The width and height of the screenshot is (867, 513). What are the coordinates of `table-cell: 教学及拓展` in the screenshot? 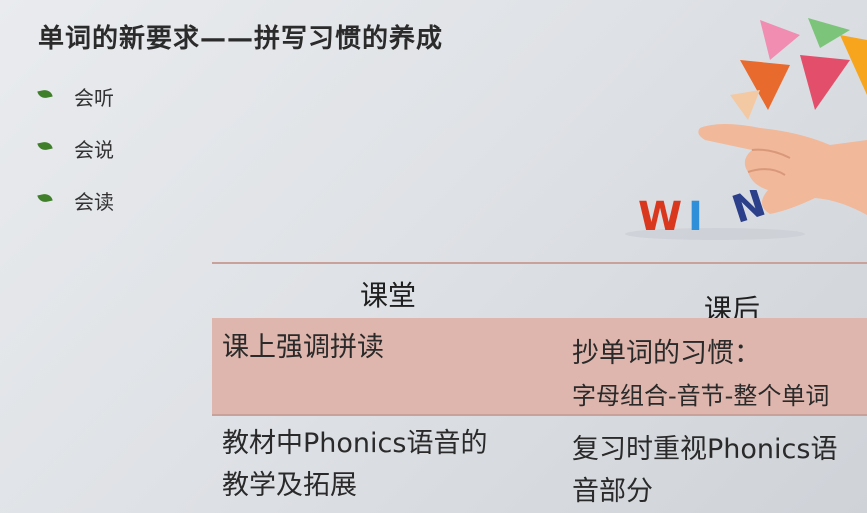 It's located at (289, 485).